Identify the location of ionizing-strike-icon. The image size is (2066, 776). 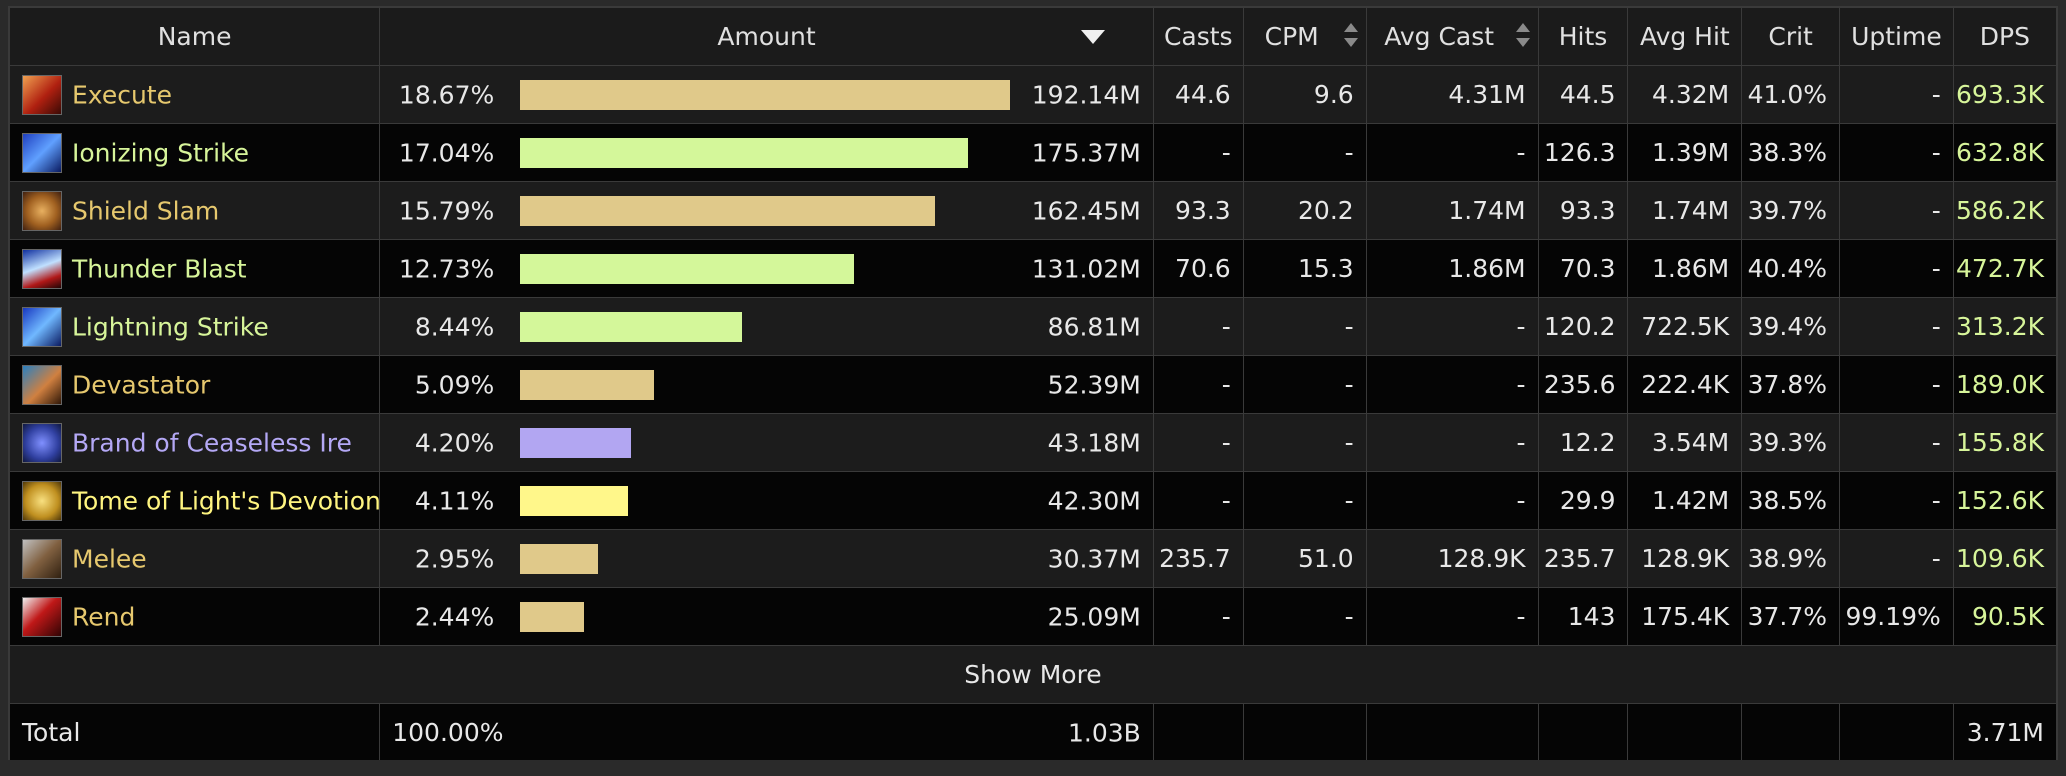
(42, 152).